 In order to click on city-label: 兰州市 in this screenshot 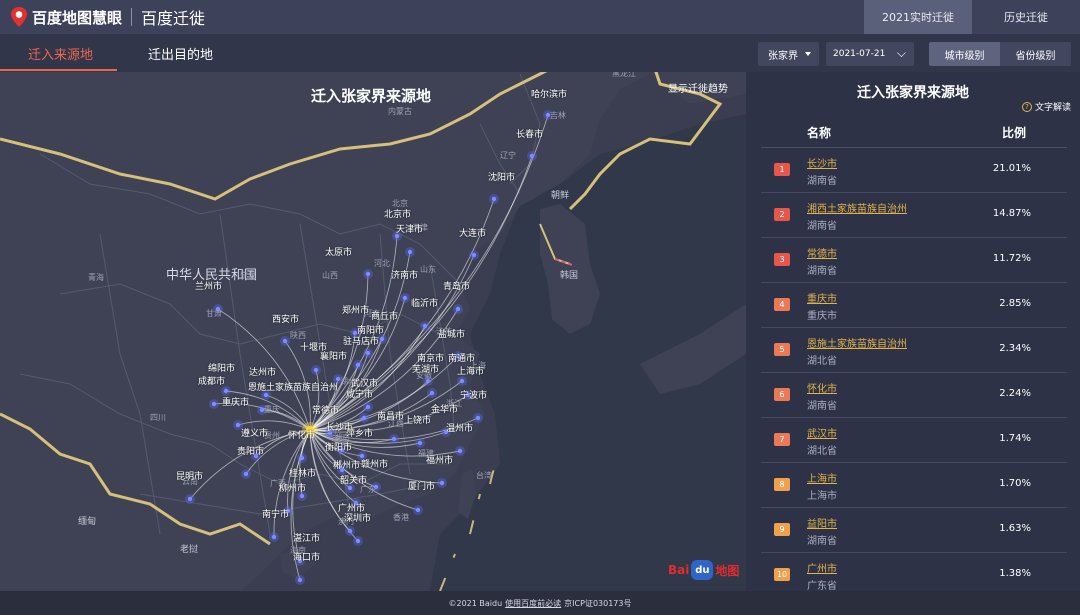, I will do `click(208, 285)`.